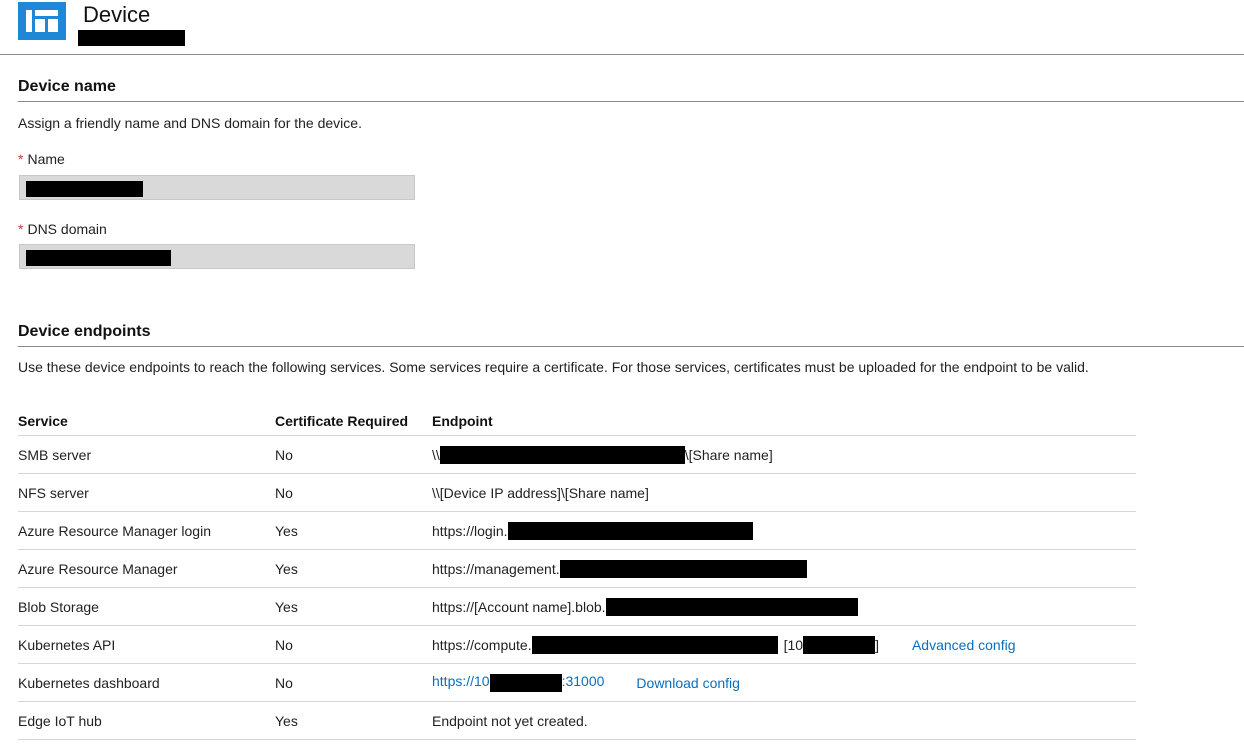  What do you see at coordinates (131, 38) in the screenshot?
I see `redacted-subtitle` at bounding box center [131, 38].